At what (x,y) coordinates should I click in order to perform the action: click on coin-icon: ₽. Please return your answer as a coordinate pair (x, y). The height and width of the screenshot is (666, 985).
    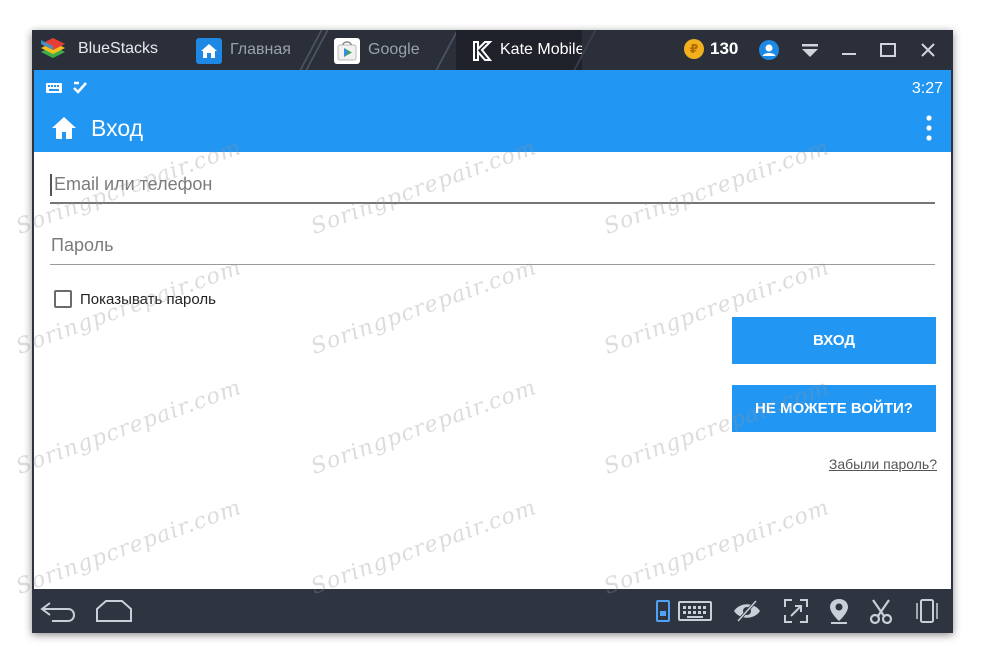
    Looking at the image, I should click on (694, 49).